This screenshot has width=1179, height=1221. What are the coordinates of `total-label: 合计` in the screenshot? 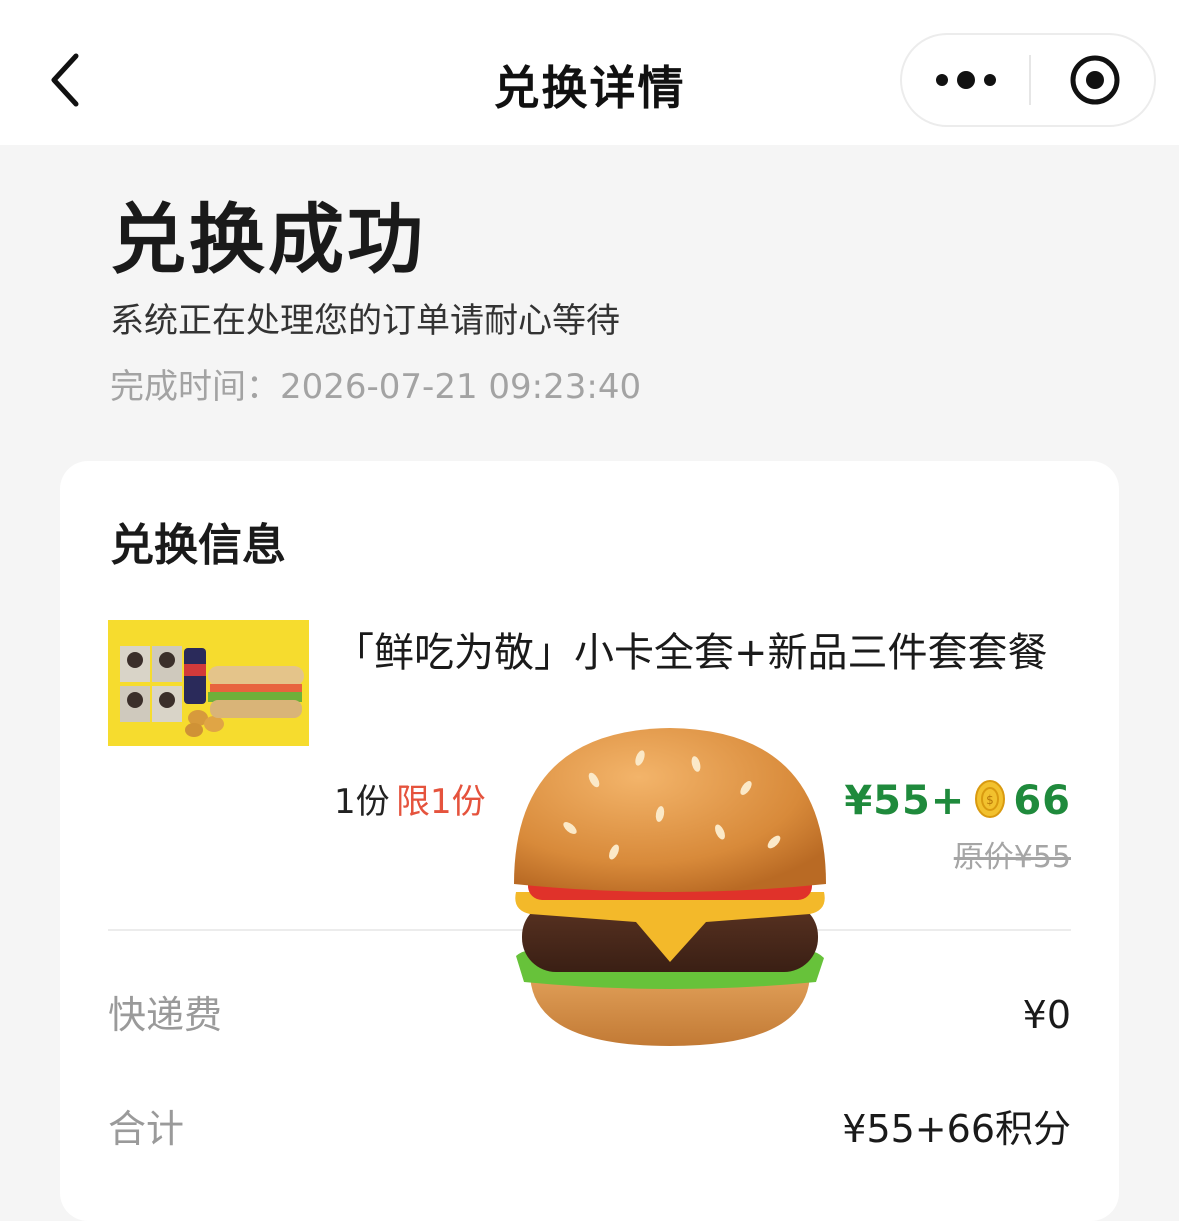 It's located at (146, 1129).